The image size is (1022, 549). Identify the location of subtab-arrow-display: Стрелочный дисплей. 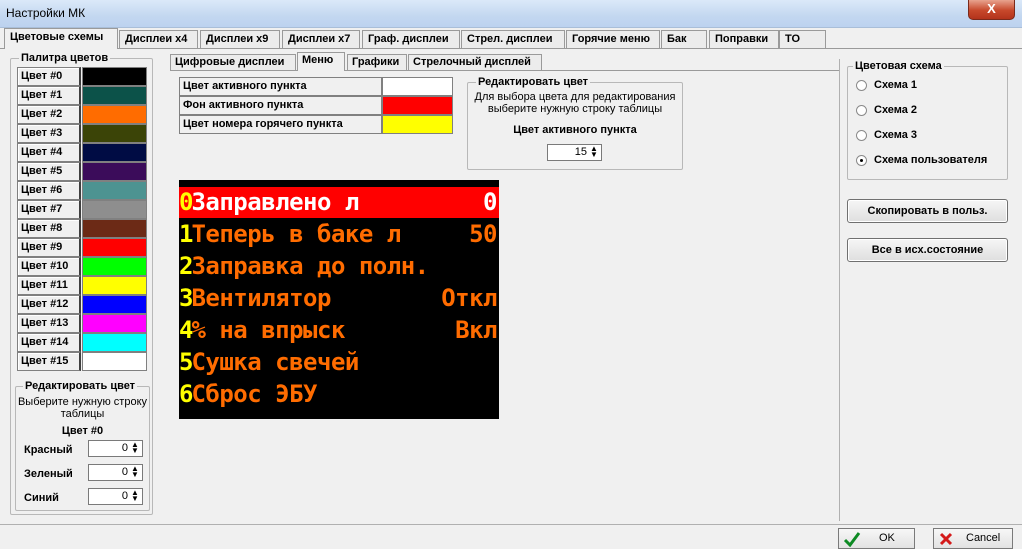
(475, 62).